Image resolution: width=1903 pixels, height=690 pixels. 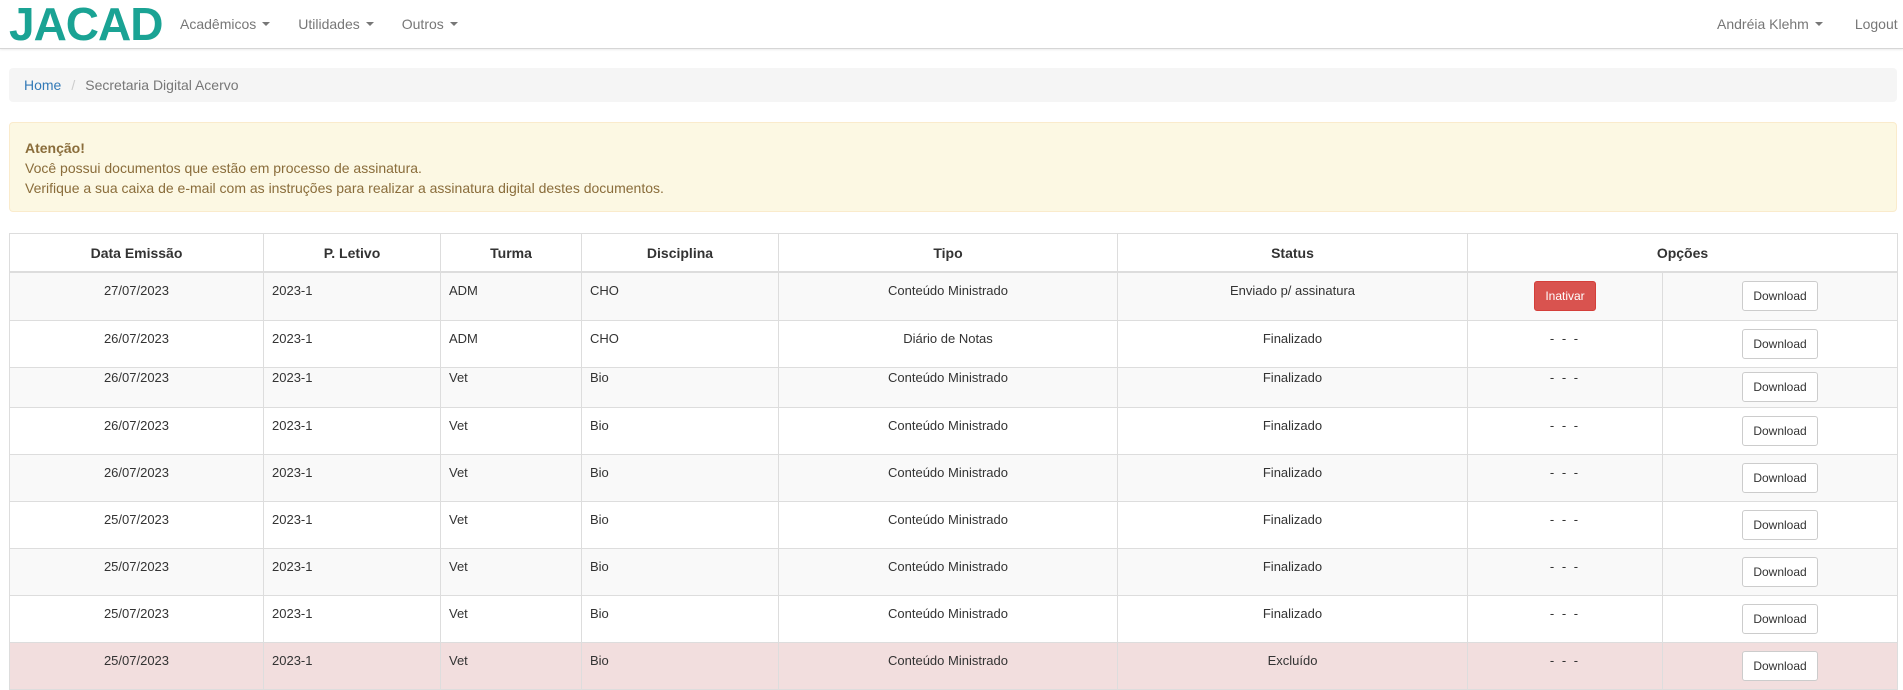 I want to click on menu-academicos: Acadêmicos, so click(x=225, y=24).